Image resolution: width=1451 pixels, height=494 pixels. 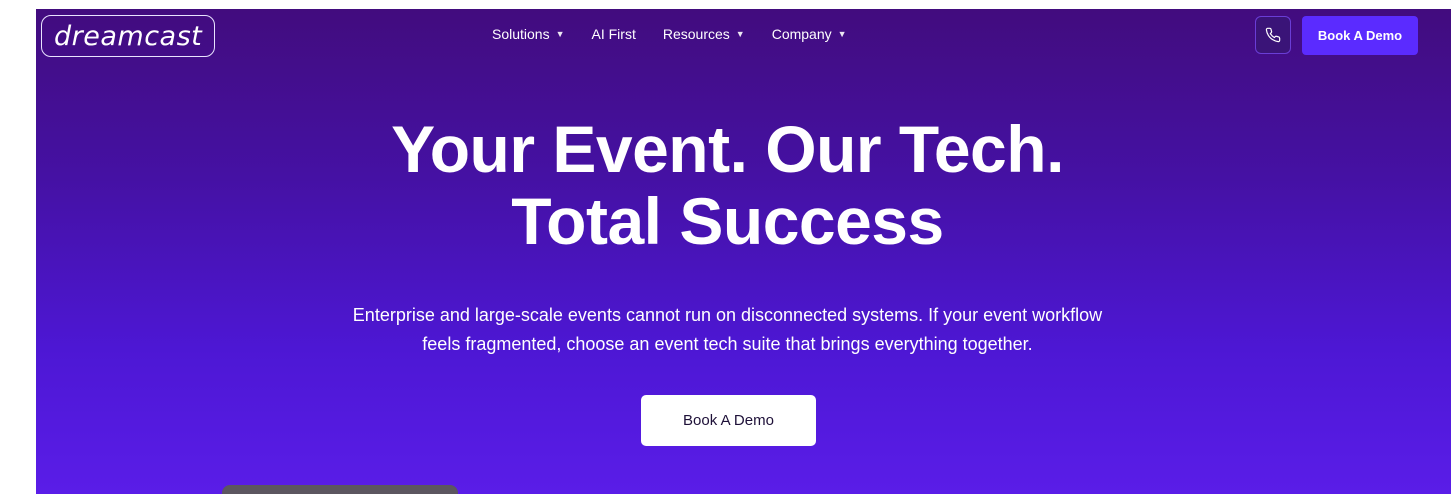 I want to click on nav-item-label: AI First, so click(x=613, y=34).